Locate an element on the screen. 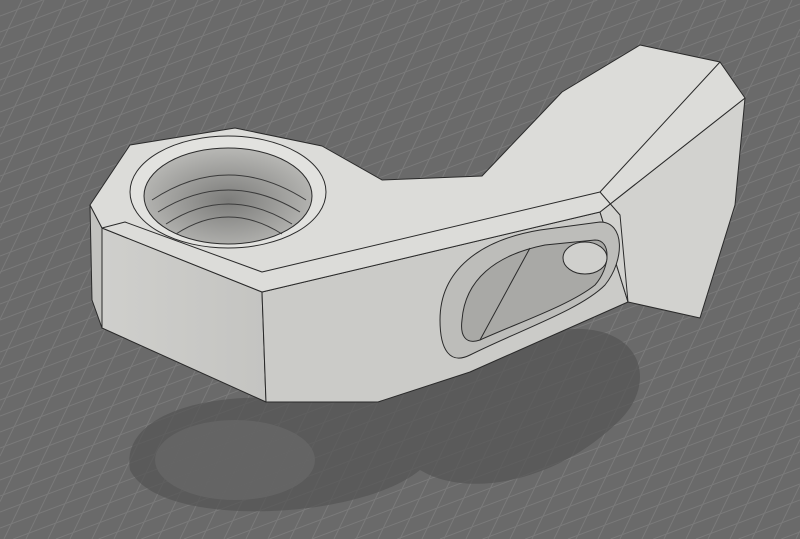  shadow-hole is located at coordinates (235, 460).